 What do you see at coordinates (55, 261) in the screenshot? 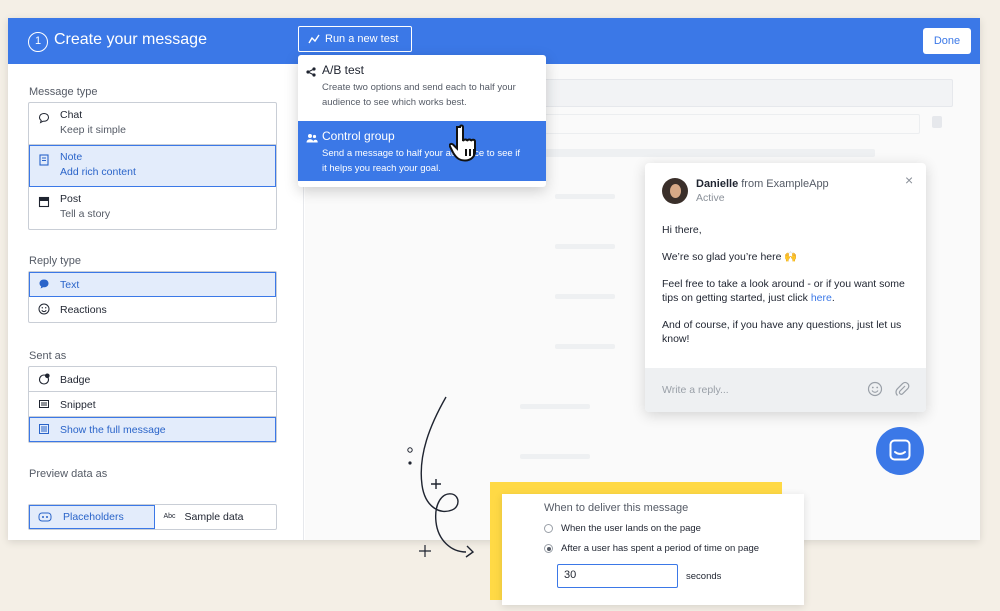
I see `reply-type-label: Reply type` at bounding box center [55, 261].